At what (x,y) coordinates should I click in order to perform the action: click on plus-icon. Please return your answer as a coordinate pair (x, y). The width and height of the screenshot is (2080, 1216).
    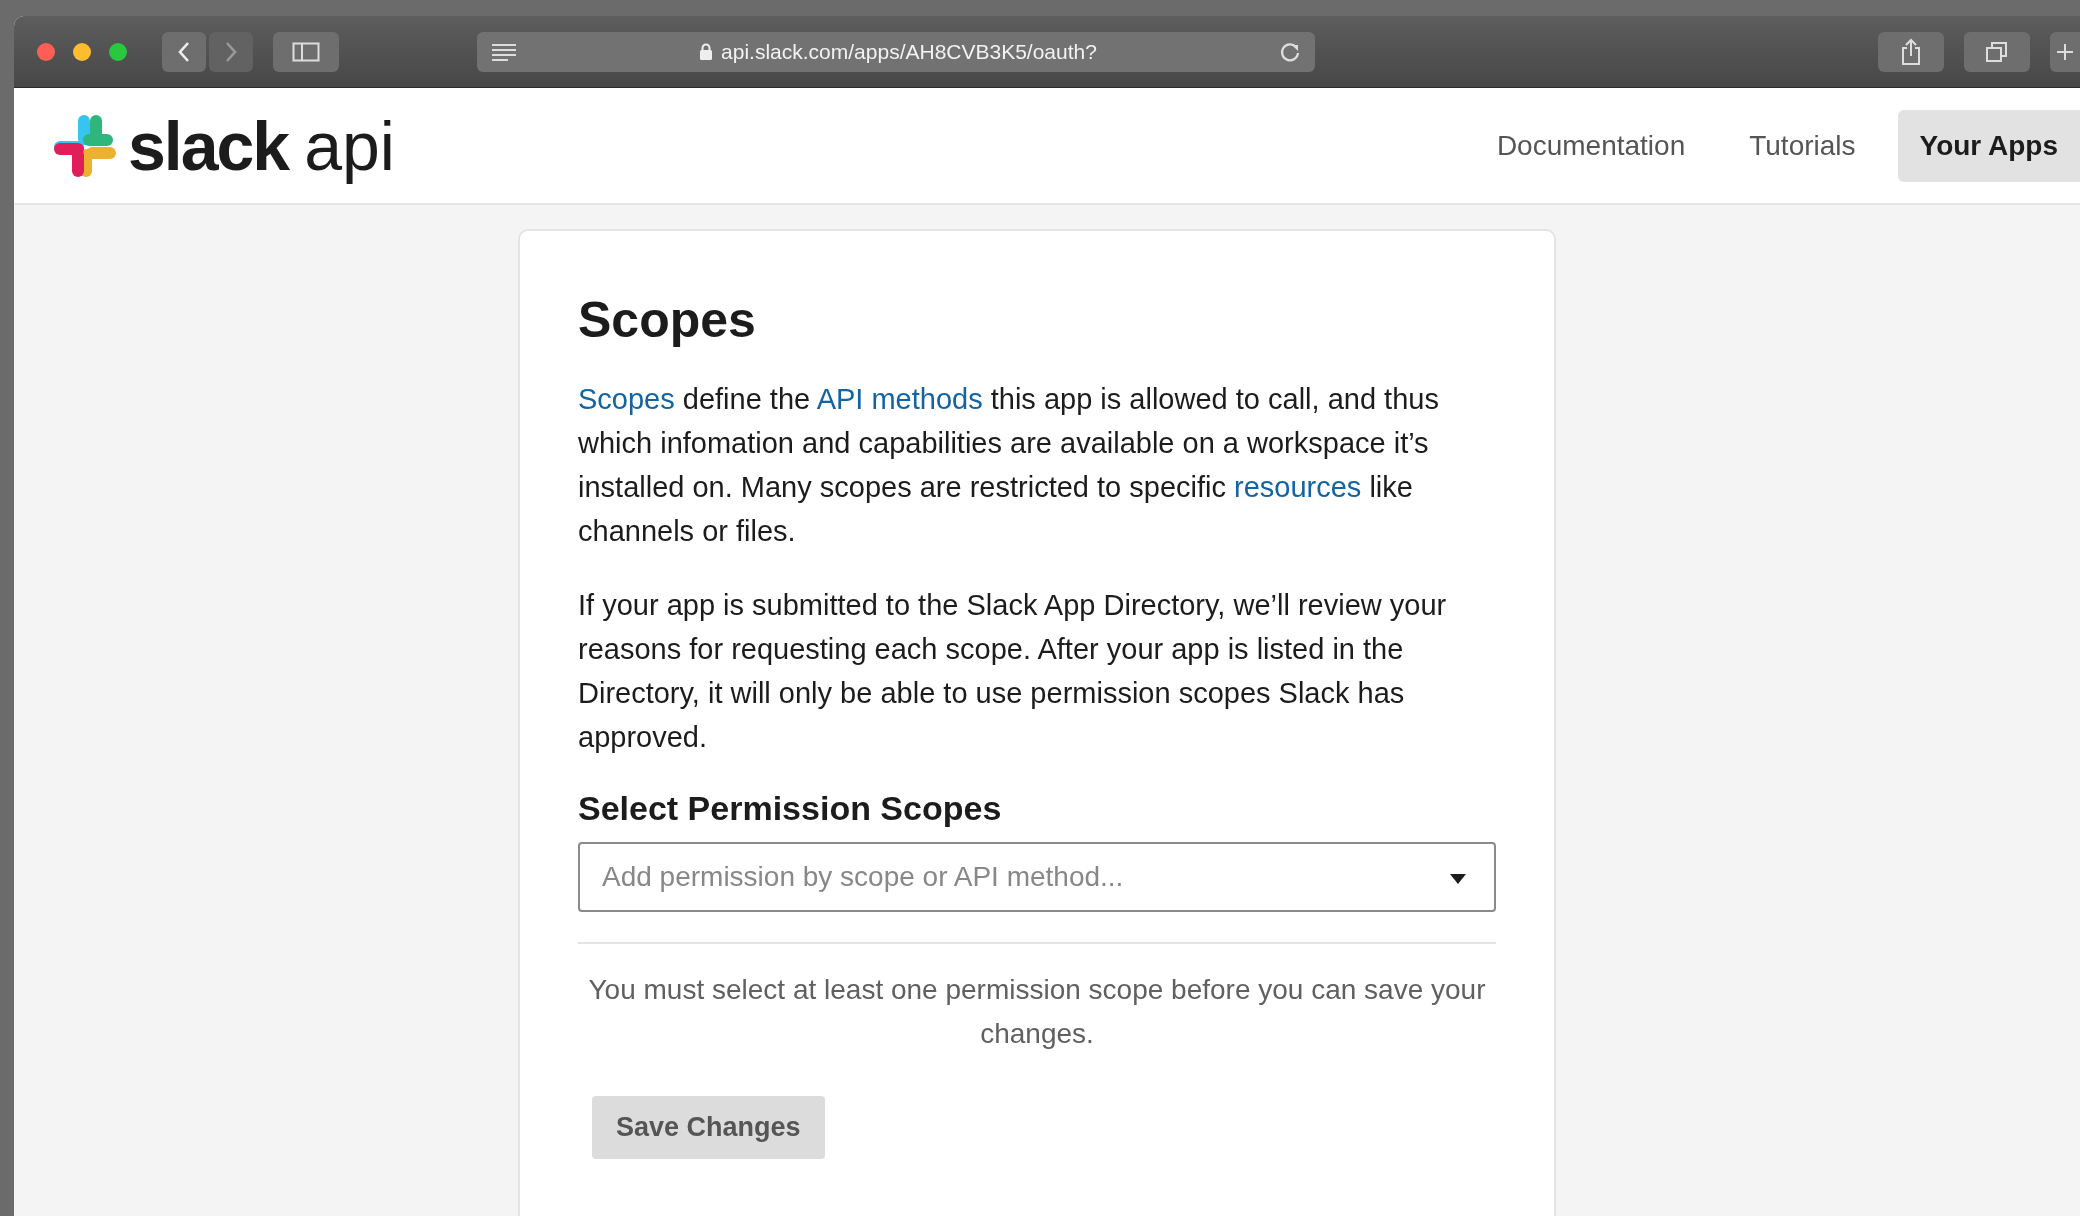
    Looking at the image, I should click on (2065, 51).